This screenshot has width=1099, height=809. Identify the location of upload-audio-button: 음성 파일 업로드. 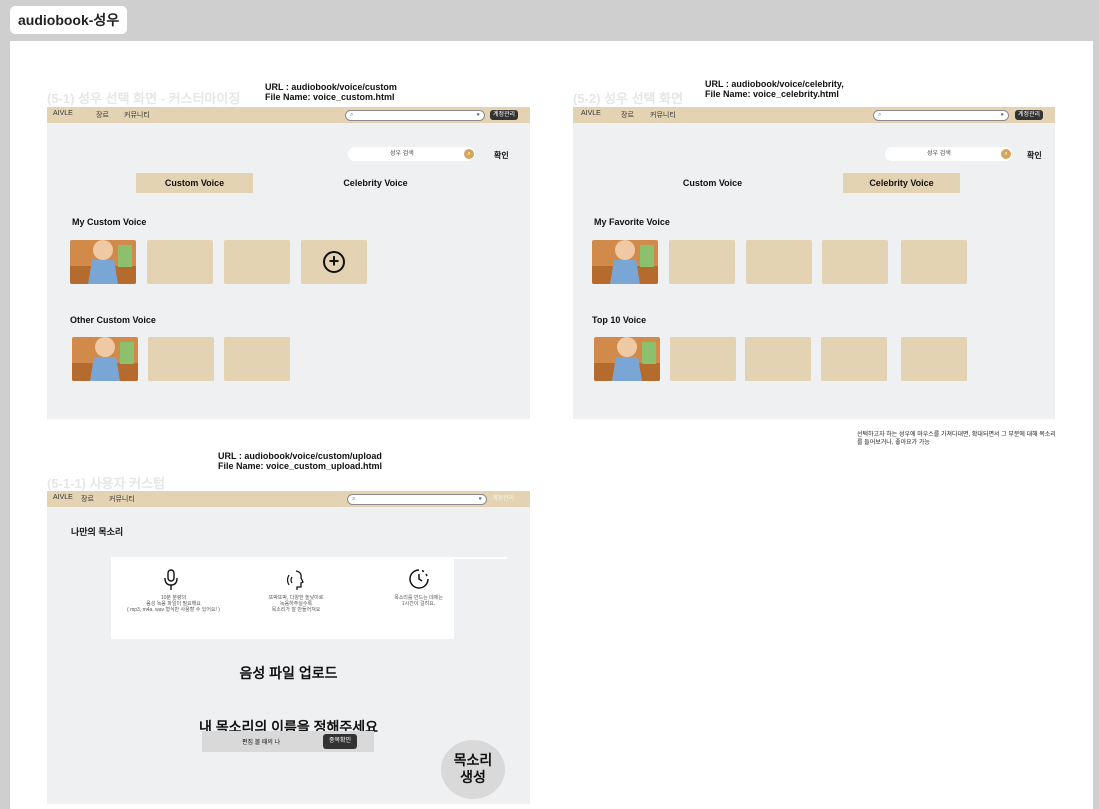
(288, 673).